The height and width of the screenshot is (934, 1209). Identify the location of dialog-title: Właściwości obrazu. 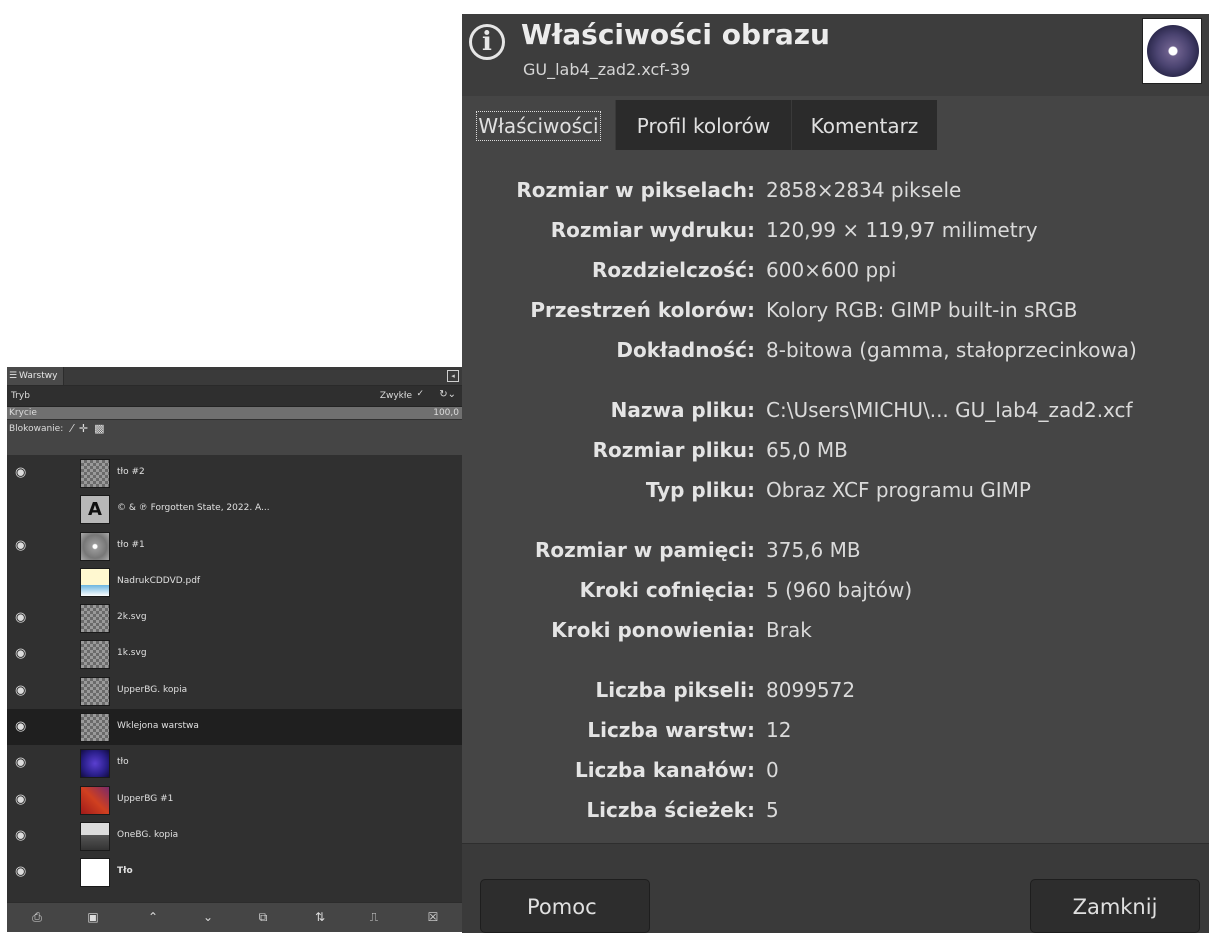
(675, 34).